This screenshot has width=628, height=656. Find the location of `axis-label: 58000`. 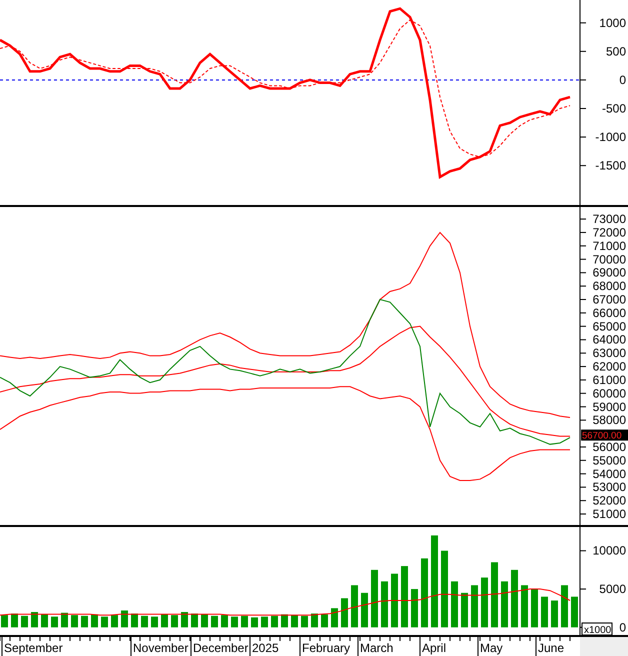

axis-label: 58000 is located at coordinates (609, 420).